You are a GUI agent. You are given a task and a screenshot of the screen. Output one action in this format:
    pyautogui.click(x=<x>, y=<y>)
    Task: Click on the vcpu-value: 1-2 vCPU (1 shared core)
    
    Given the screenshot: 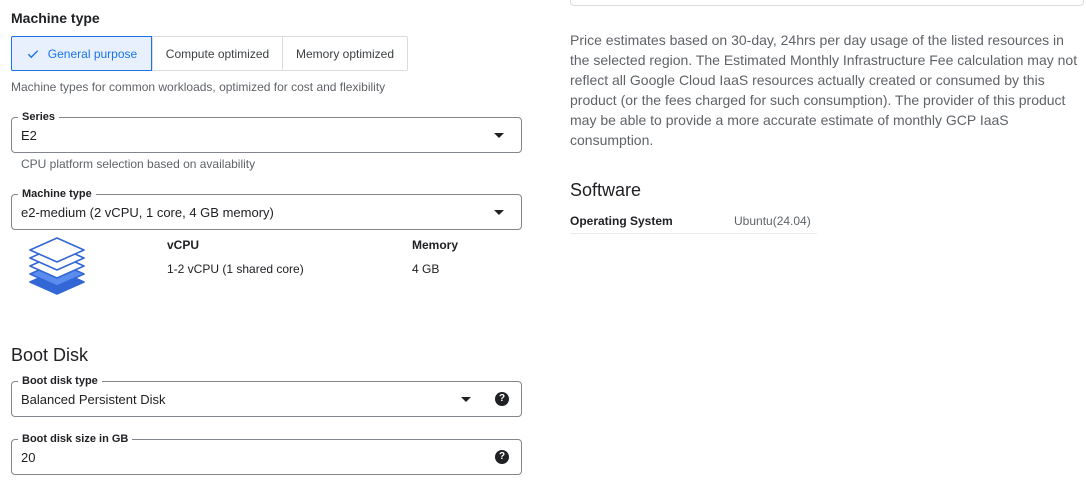 What is the action you would take?
    pyautogui.click(x=235, y=269)
    